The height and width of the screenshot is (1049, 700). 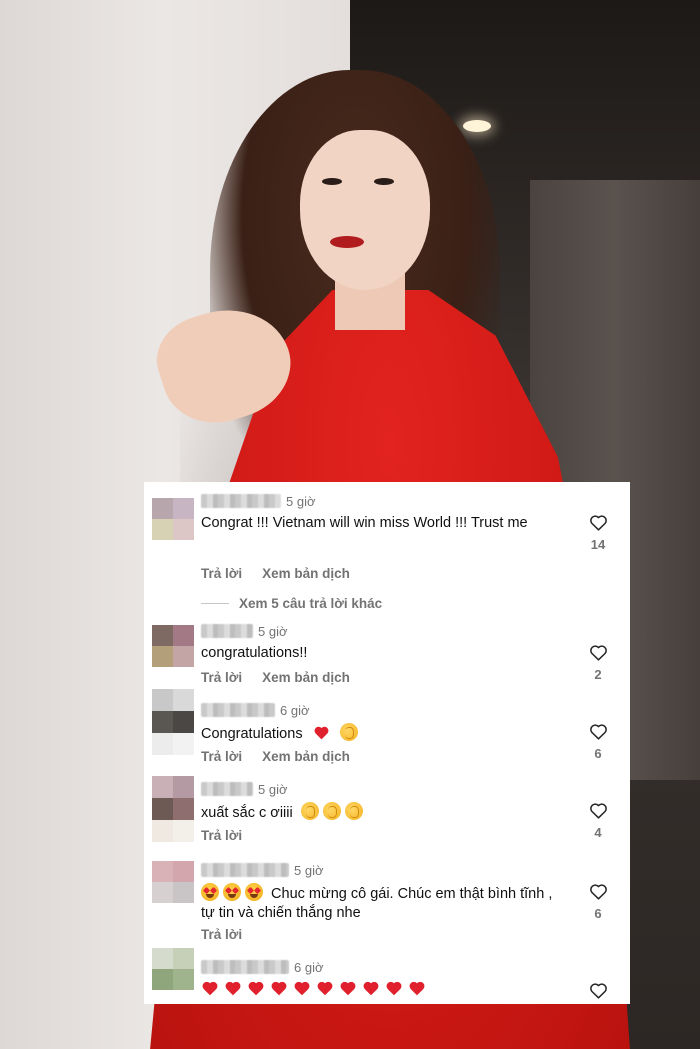 What do you see at coordinates (598, 533) in the screenshot?
I see `like-control: 14` at bounding box center [598, 533].